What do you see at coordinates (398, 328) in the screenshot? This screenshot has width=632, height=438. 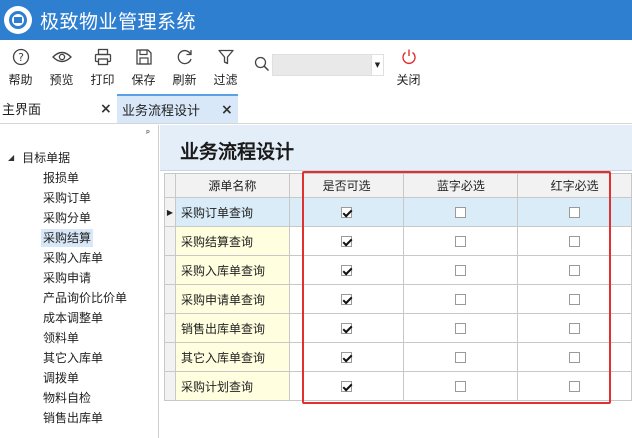 I see `table-row: 销售出库单查询` at bounding box center [398, 328].